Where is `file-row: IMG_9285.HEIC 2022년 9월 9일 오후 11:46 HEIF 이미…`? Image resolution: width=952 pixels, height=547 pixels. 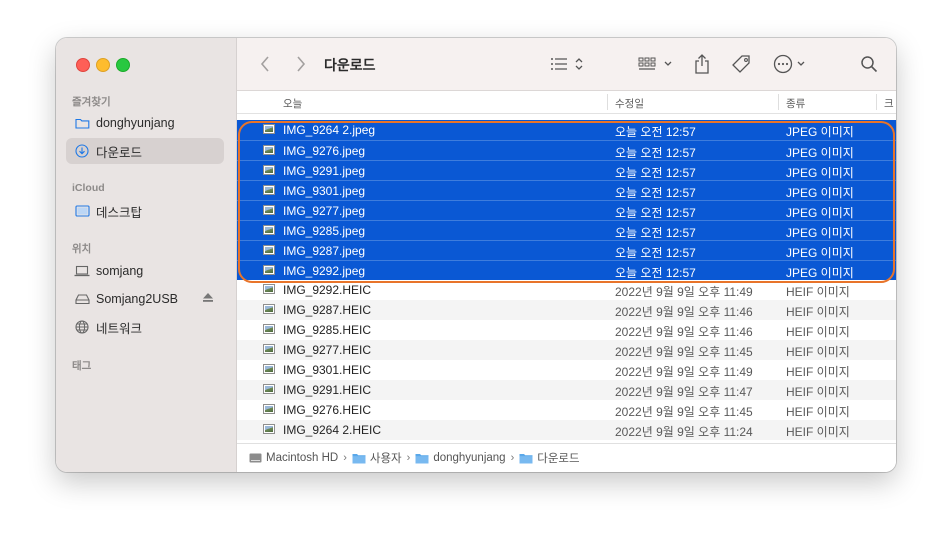 file-row: IMG_9285.HEIC 2022년 9월 9일 오후 11:46 HEIF 이미… is located at coordinates (566, 330).